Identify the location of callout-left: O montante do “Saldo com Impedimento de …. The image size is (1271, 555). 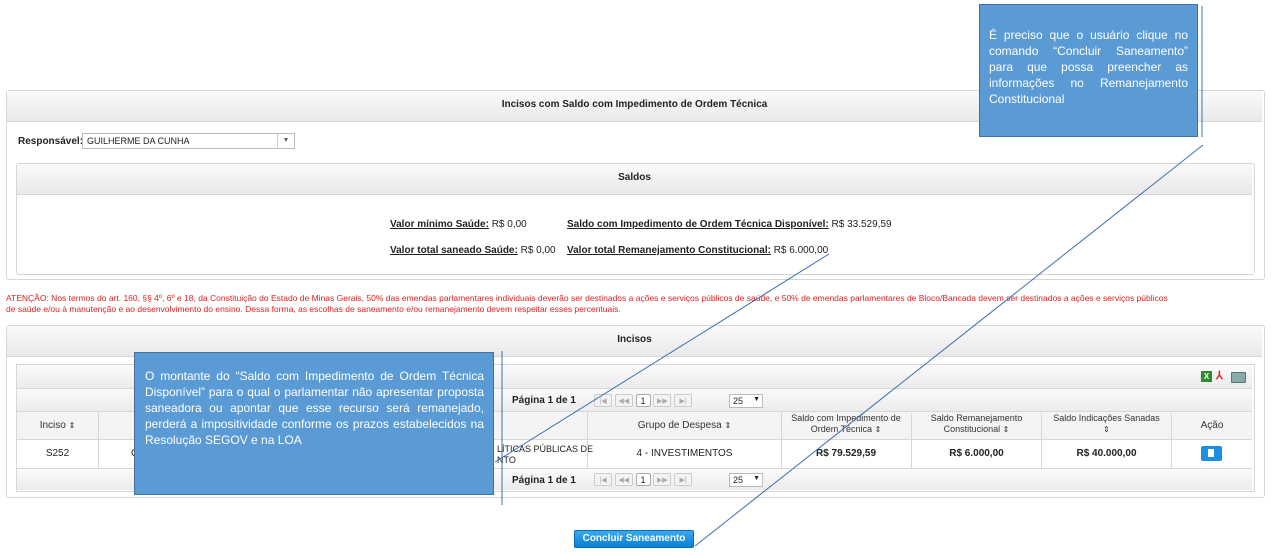
(314, 423).